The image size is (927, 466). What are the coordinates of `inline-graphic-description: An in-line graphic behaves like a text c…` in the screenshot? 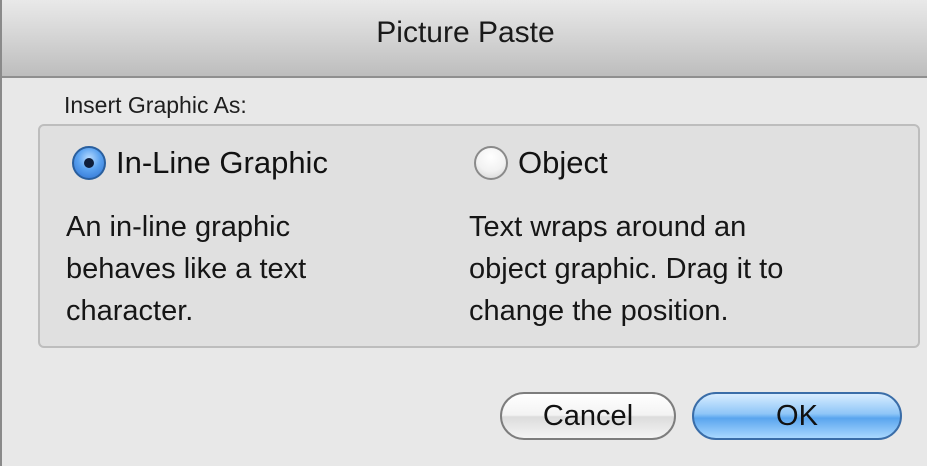 It's located at (246, 269).